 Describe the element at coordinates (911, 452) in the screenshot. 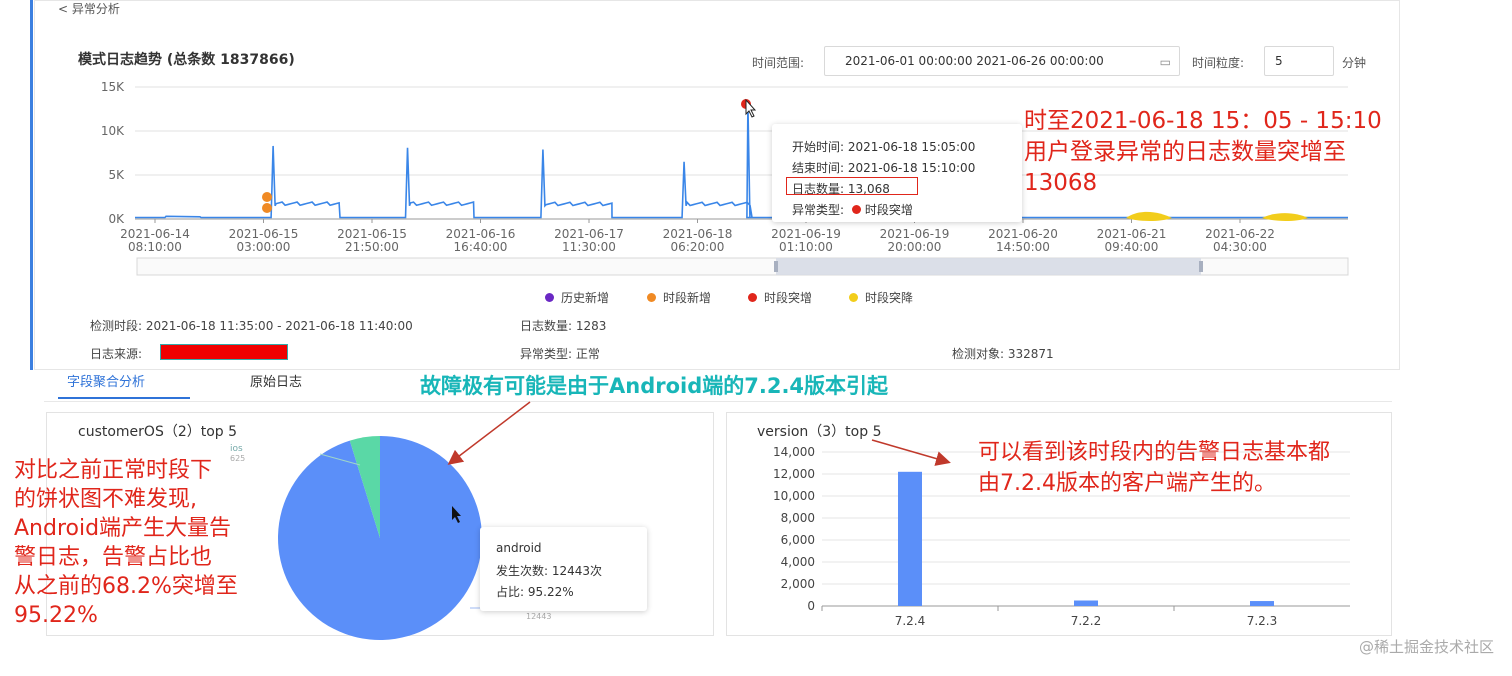

I see `arrow-to-bars` at that location.